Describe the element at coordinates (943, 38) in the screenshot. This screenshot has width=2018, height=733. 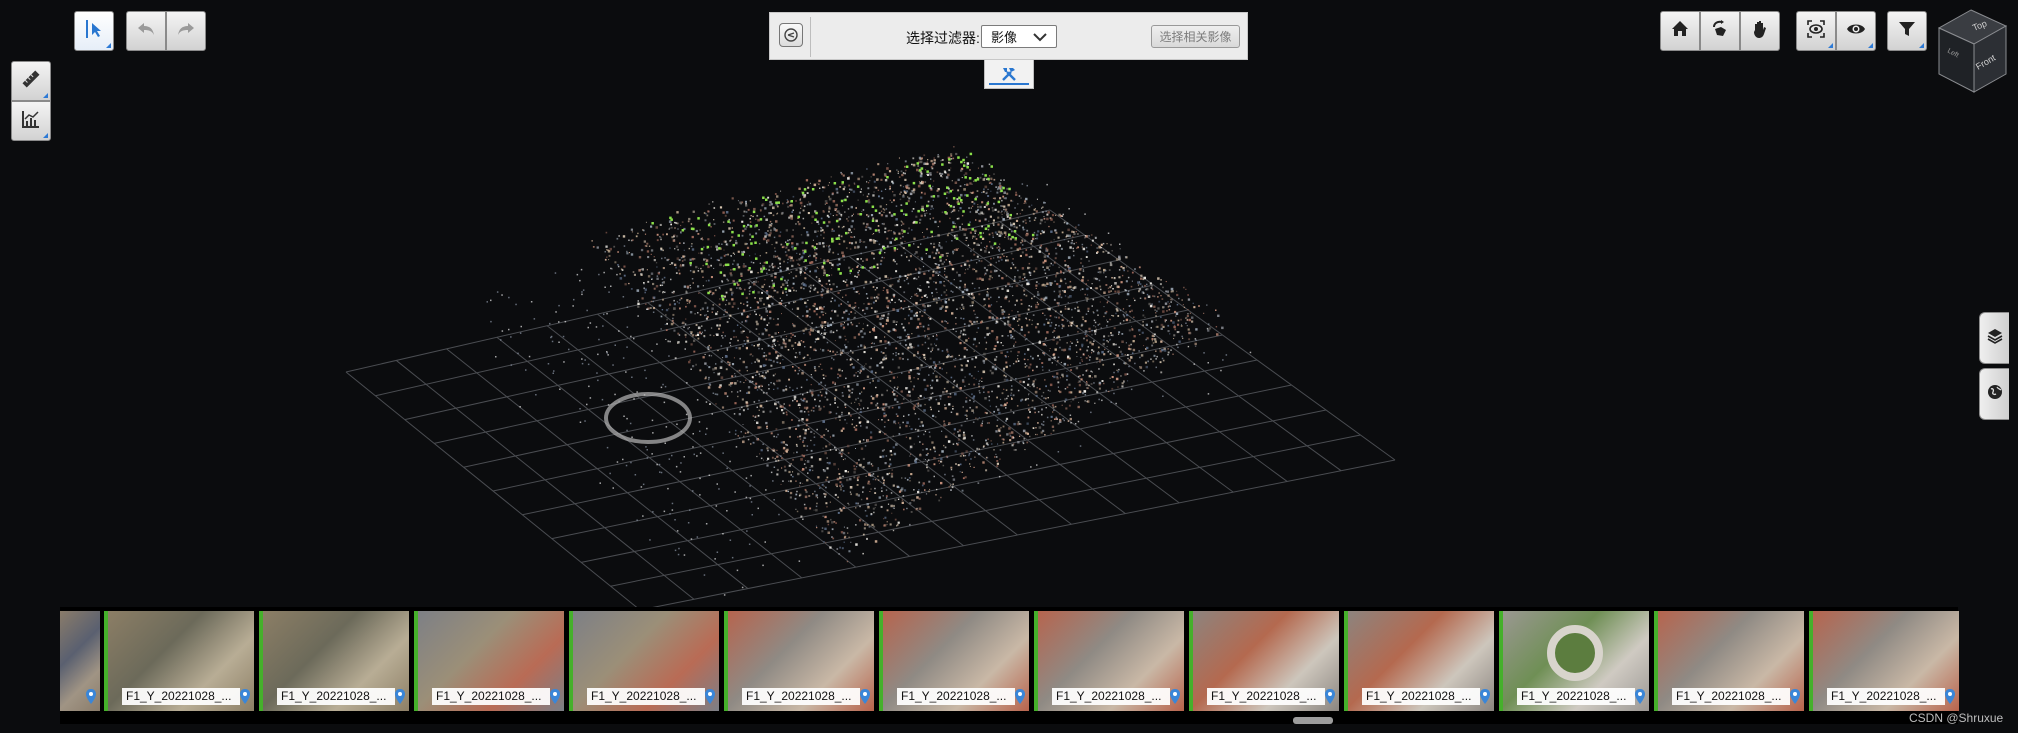
I see `filter-label: 选择过滤器:` at that location.